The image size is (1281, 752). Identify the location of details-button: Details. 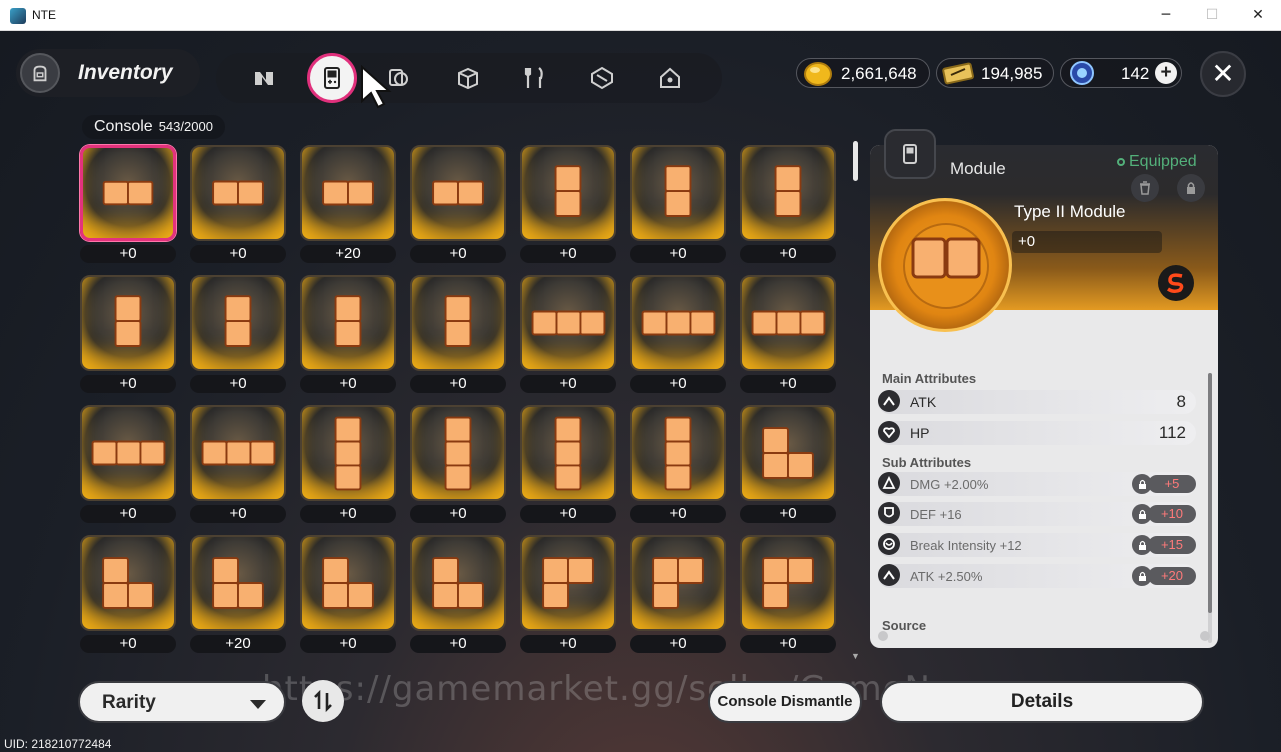
(1042, 702).